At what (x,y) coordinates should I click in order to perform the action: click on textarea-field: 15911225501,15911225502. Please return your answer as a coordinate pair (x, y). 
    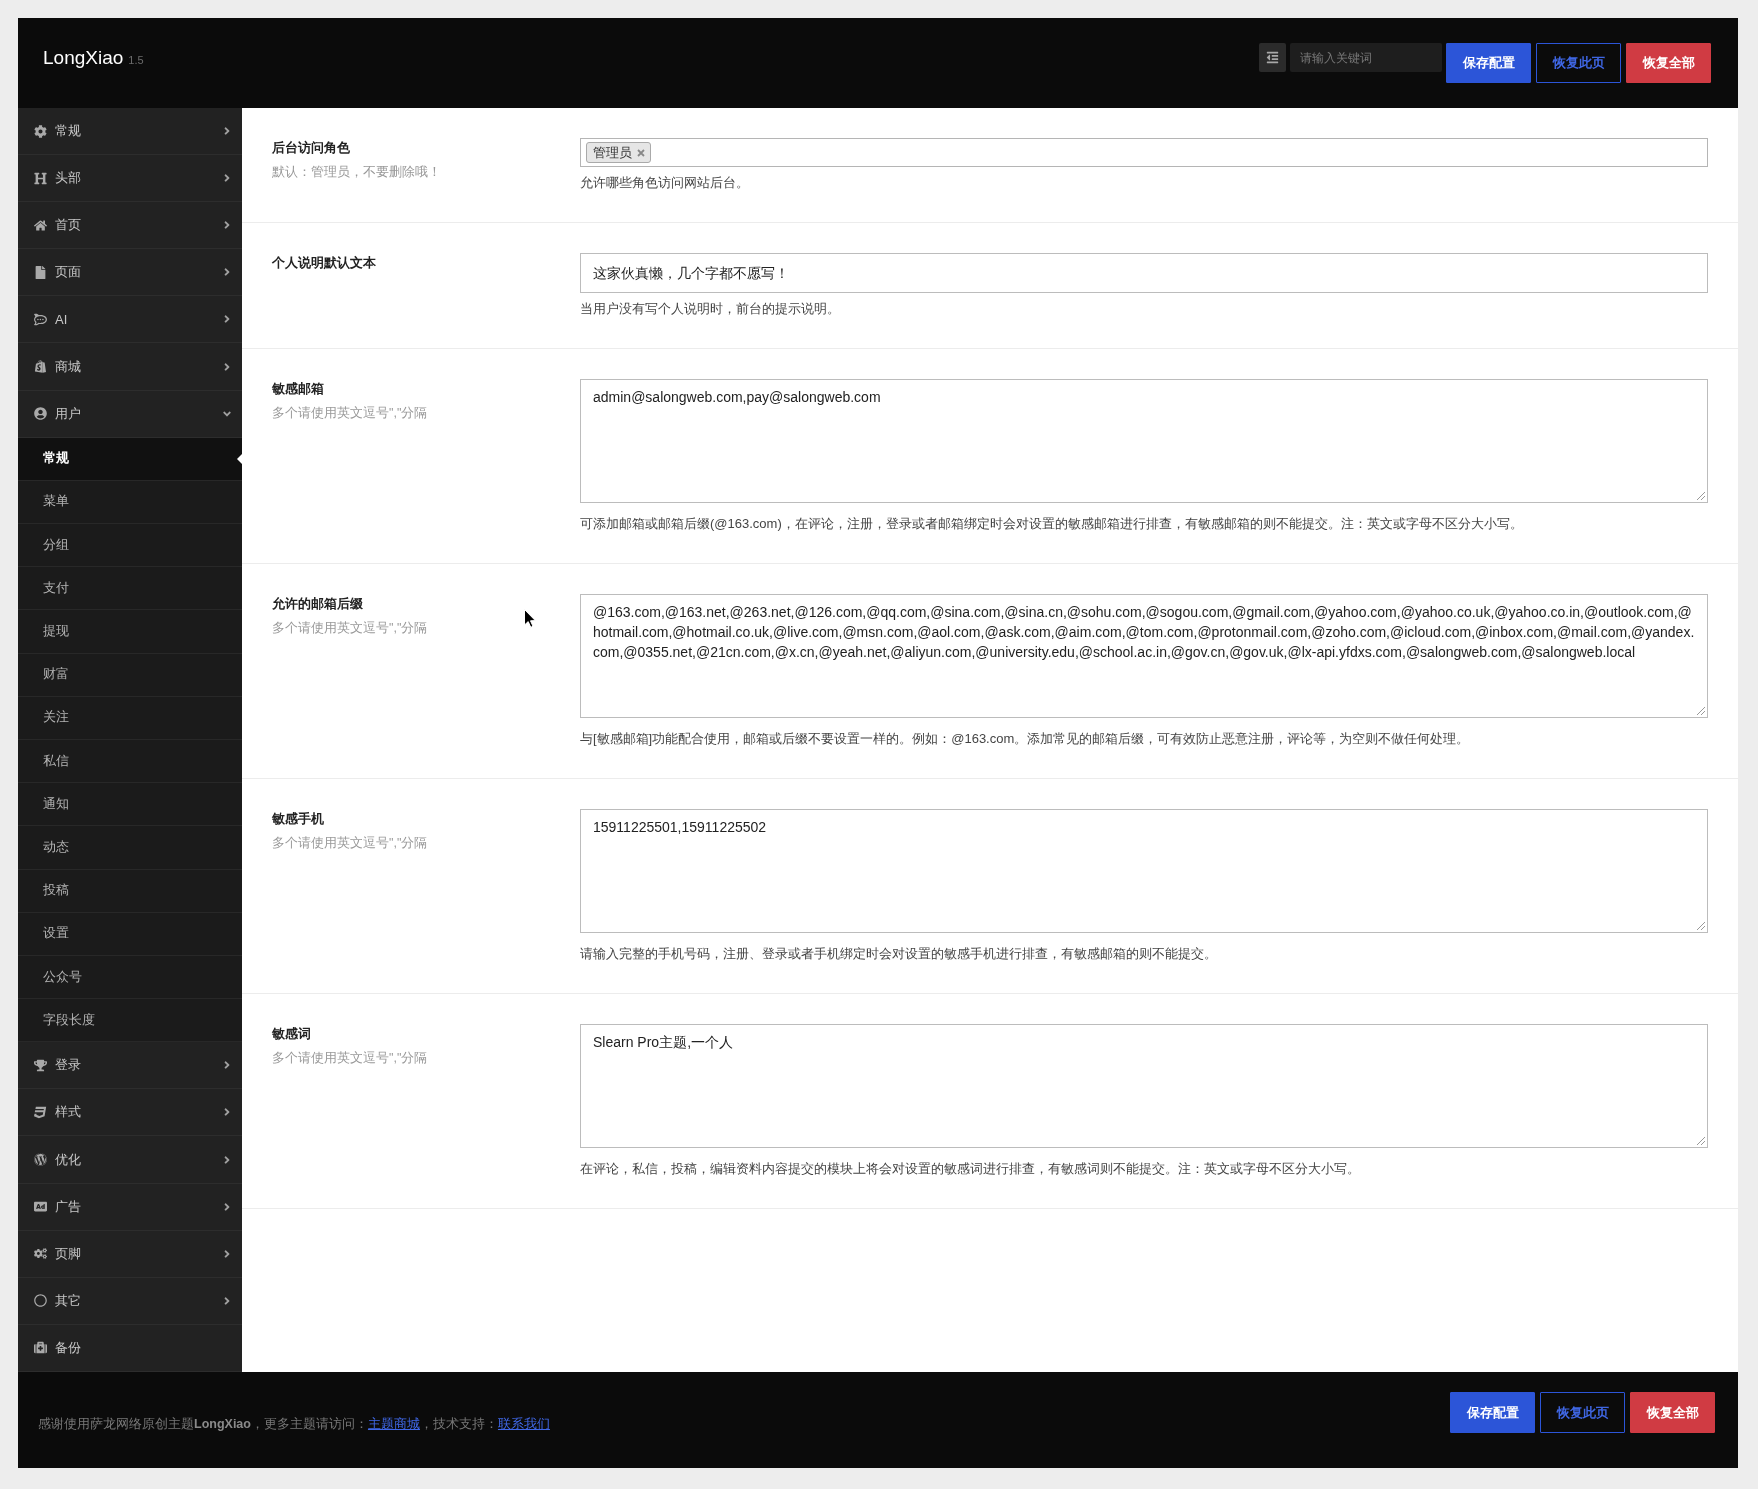
    Looking at the image, I should click on (1144, 871).